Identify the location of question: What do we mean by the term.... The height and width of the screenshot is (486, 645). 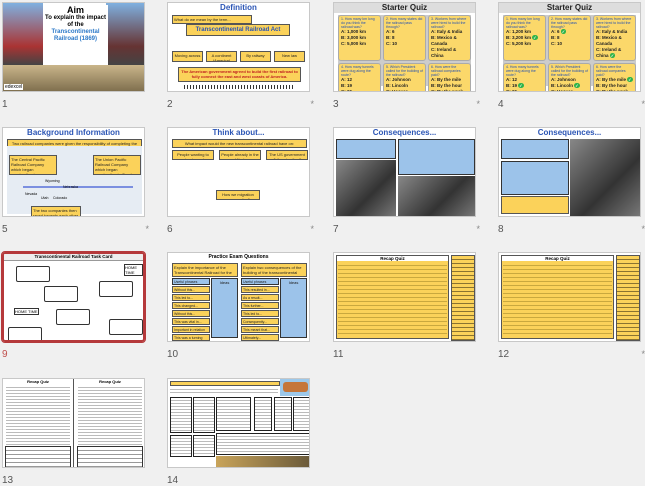
(212, 19).